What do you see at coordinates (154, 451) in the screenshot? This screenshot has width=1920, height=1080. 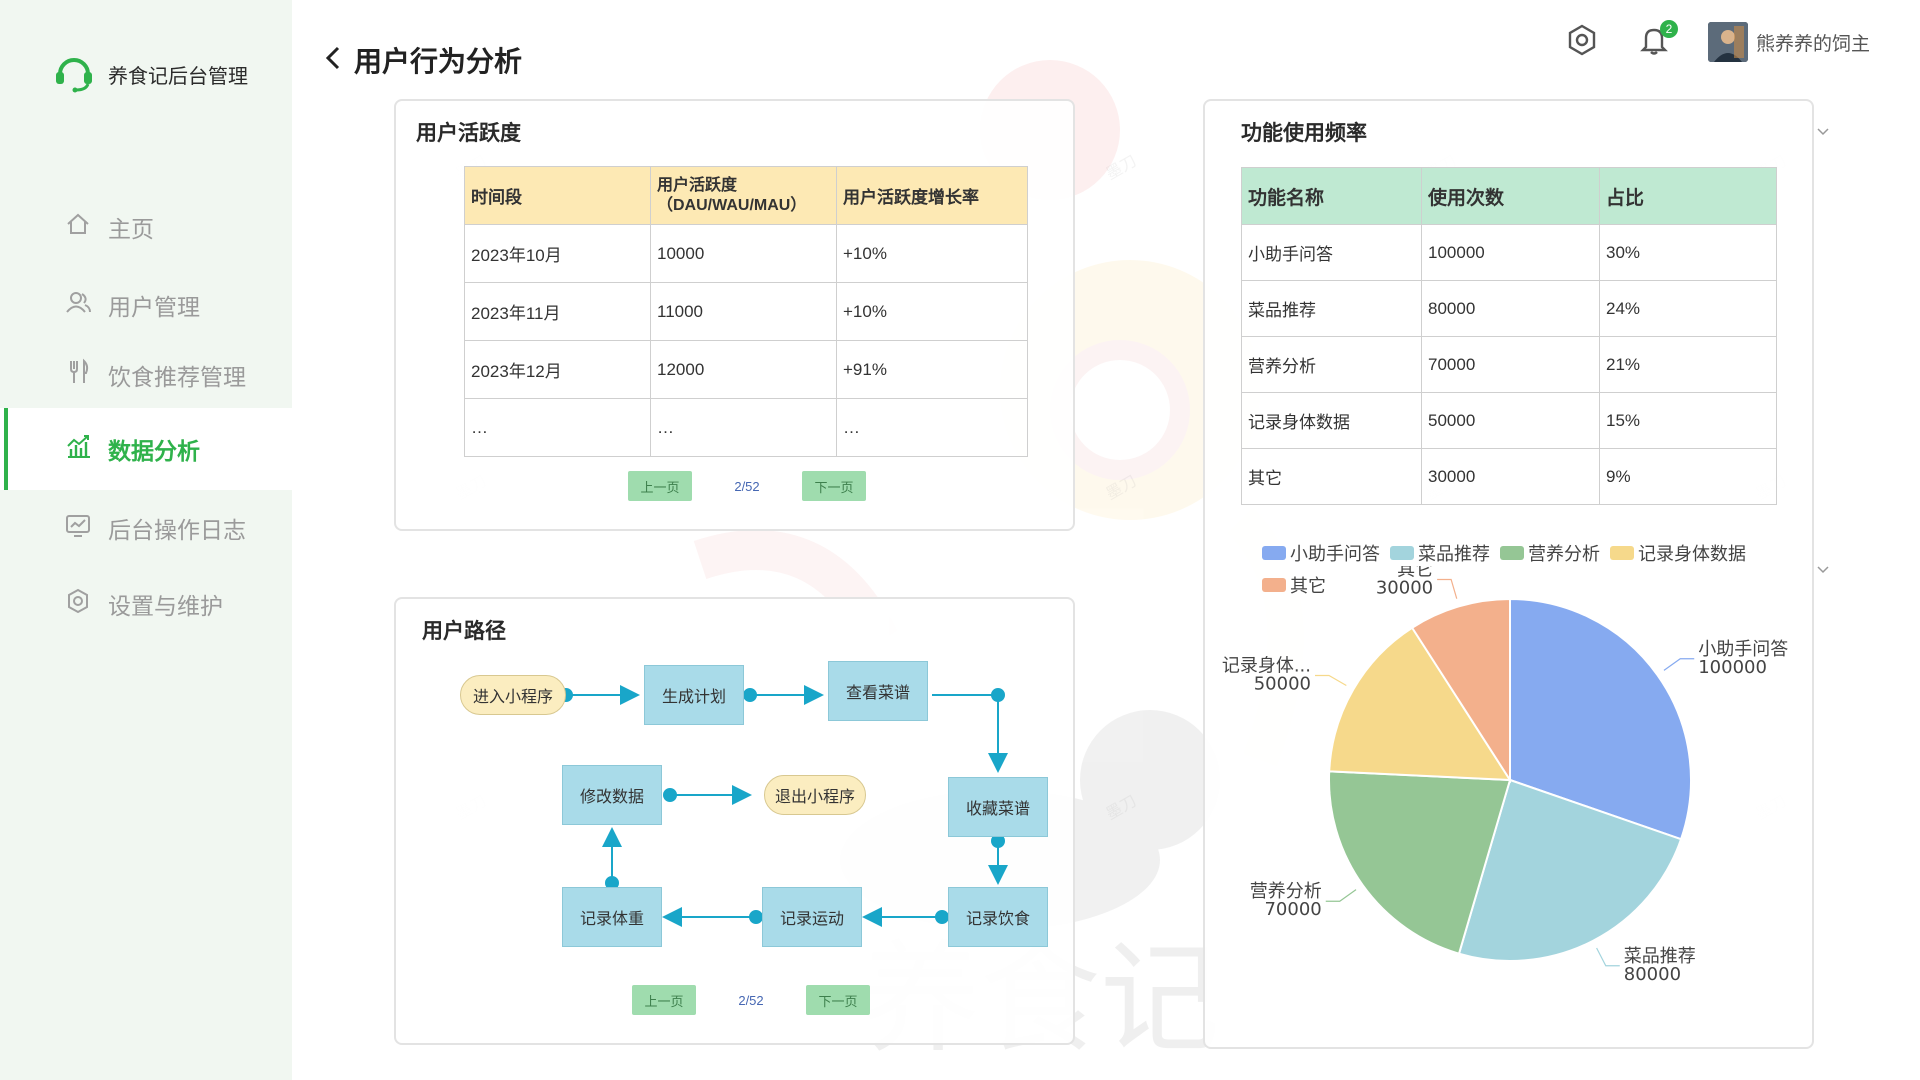 I see `sidebar-item-label: 数据分析` at bounding box center [154, 451].